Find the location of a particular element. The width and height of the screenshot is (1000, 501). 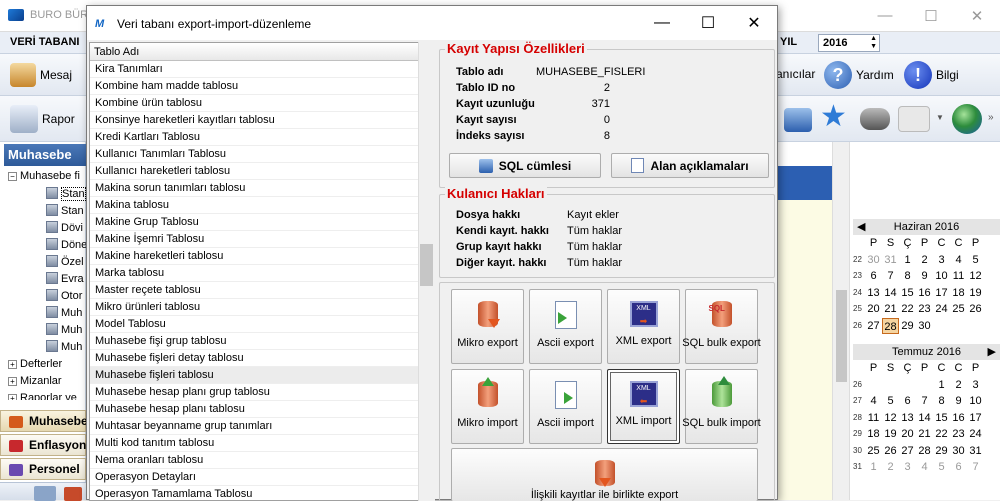

table-list-item: Kullanıcı hareketleri tablosu is located at coordinates (254, 171).